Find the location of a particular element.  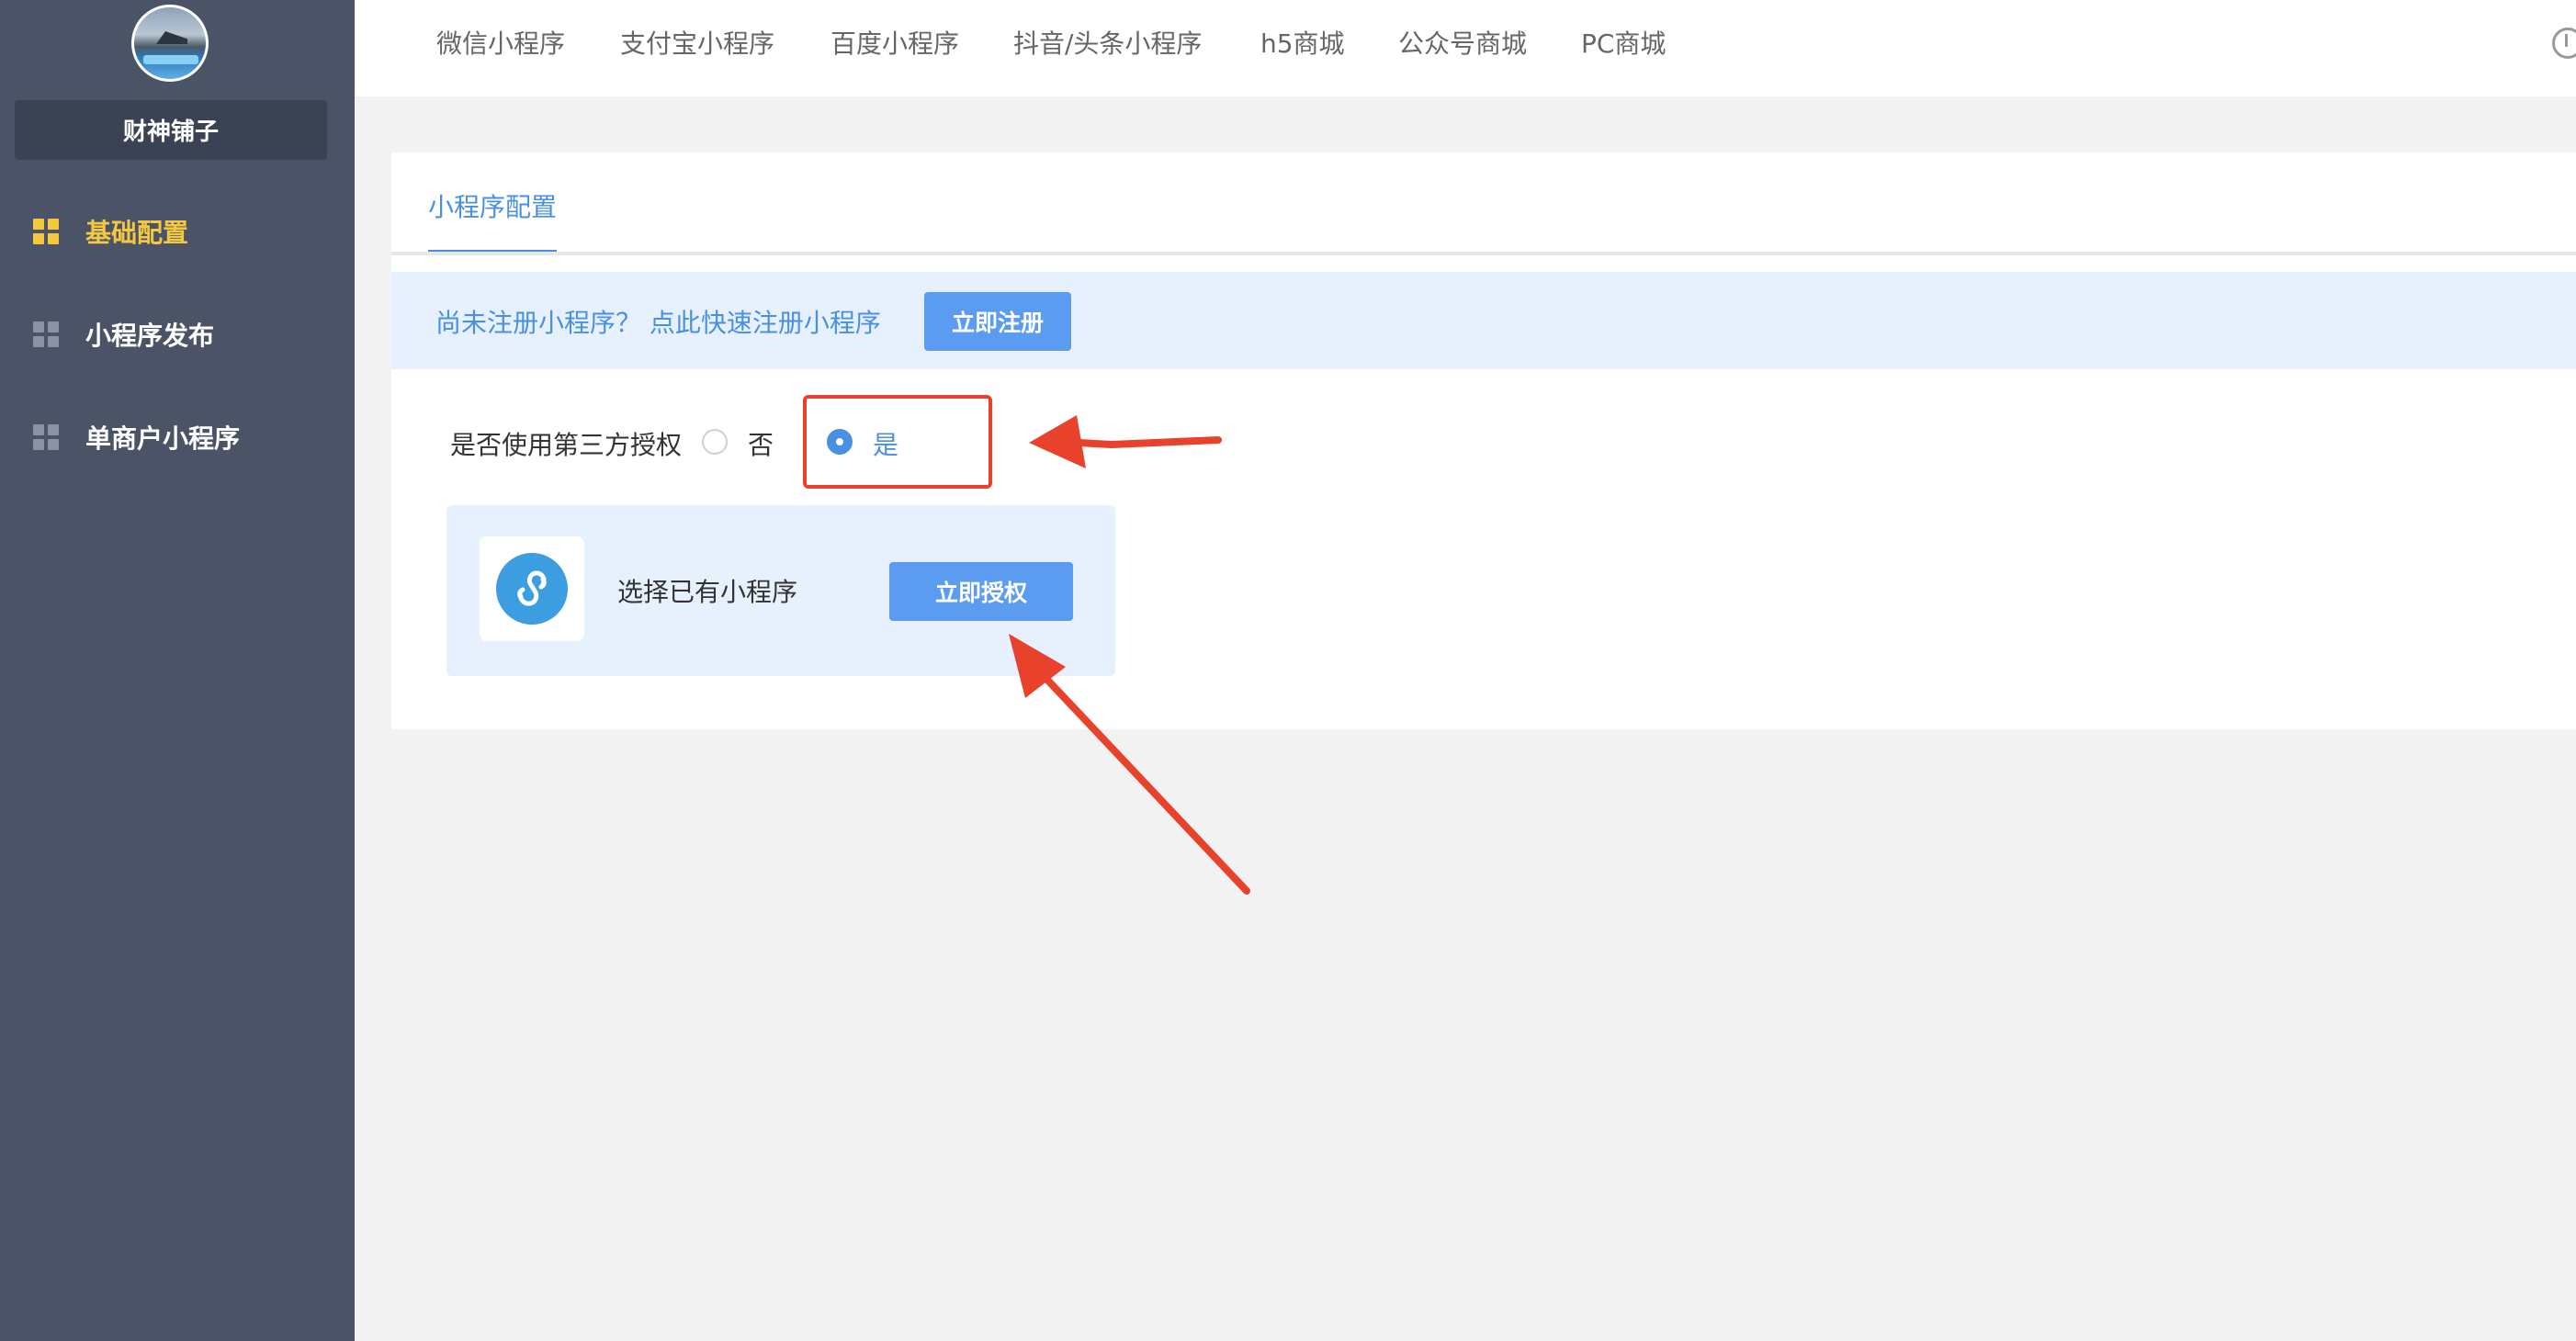

tab-douyin-mini-program: 抖音/头条小程序 is located at coordinates (1107, 42).